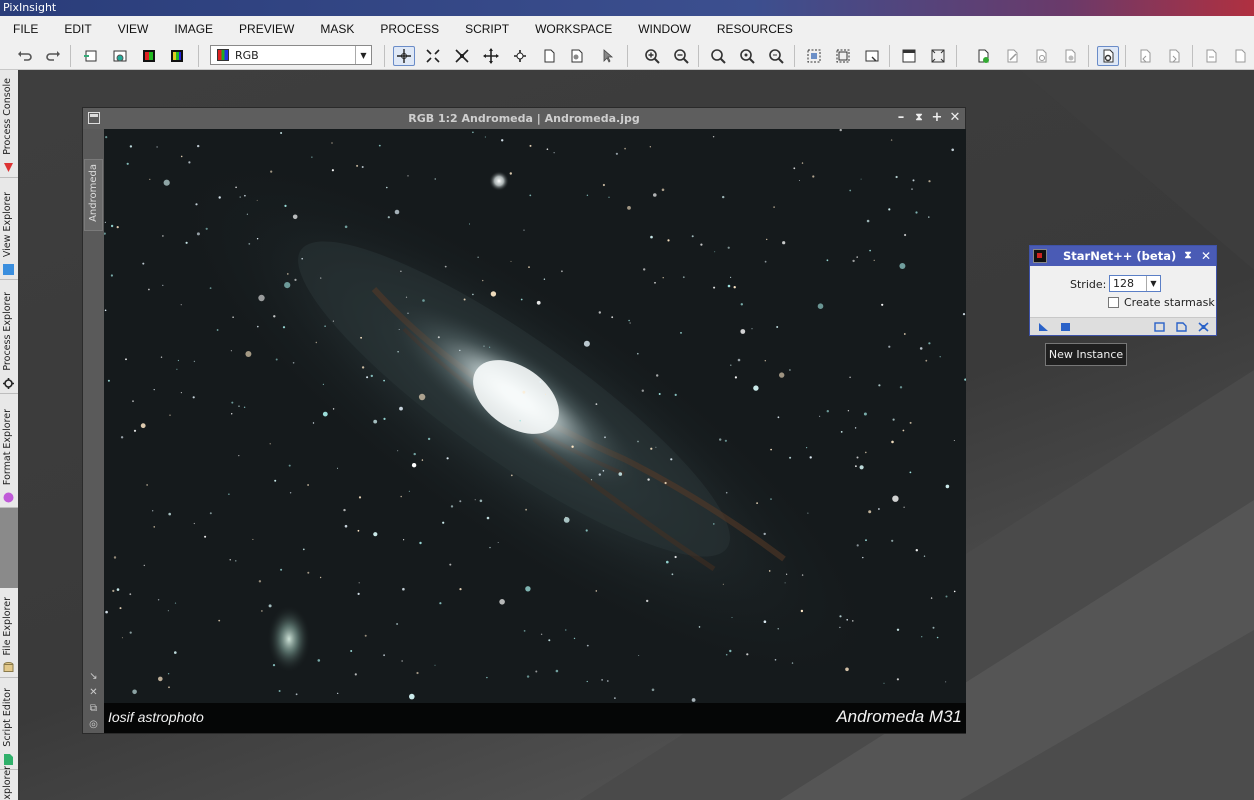  Describe the element at coordinates (1181, 327) in the screenshot. I see `reset-icon` at that location.